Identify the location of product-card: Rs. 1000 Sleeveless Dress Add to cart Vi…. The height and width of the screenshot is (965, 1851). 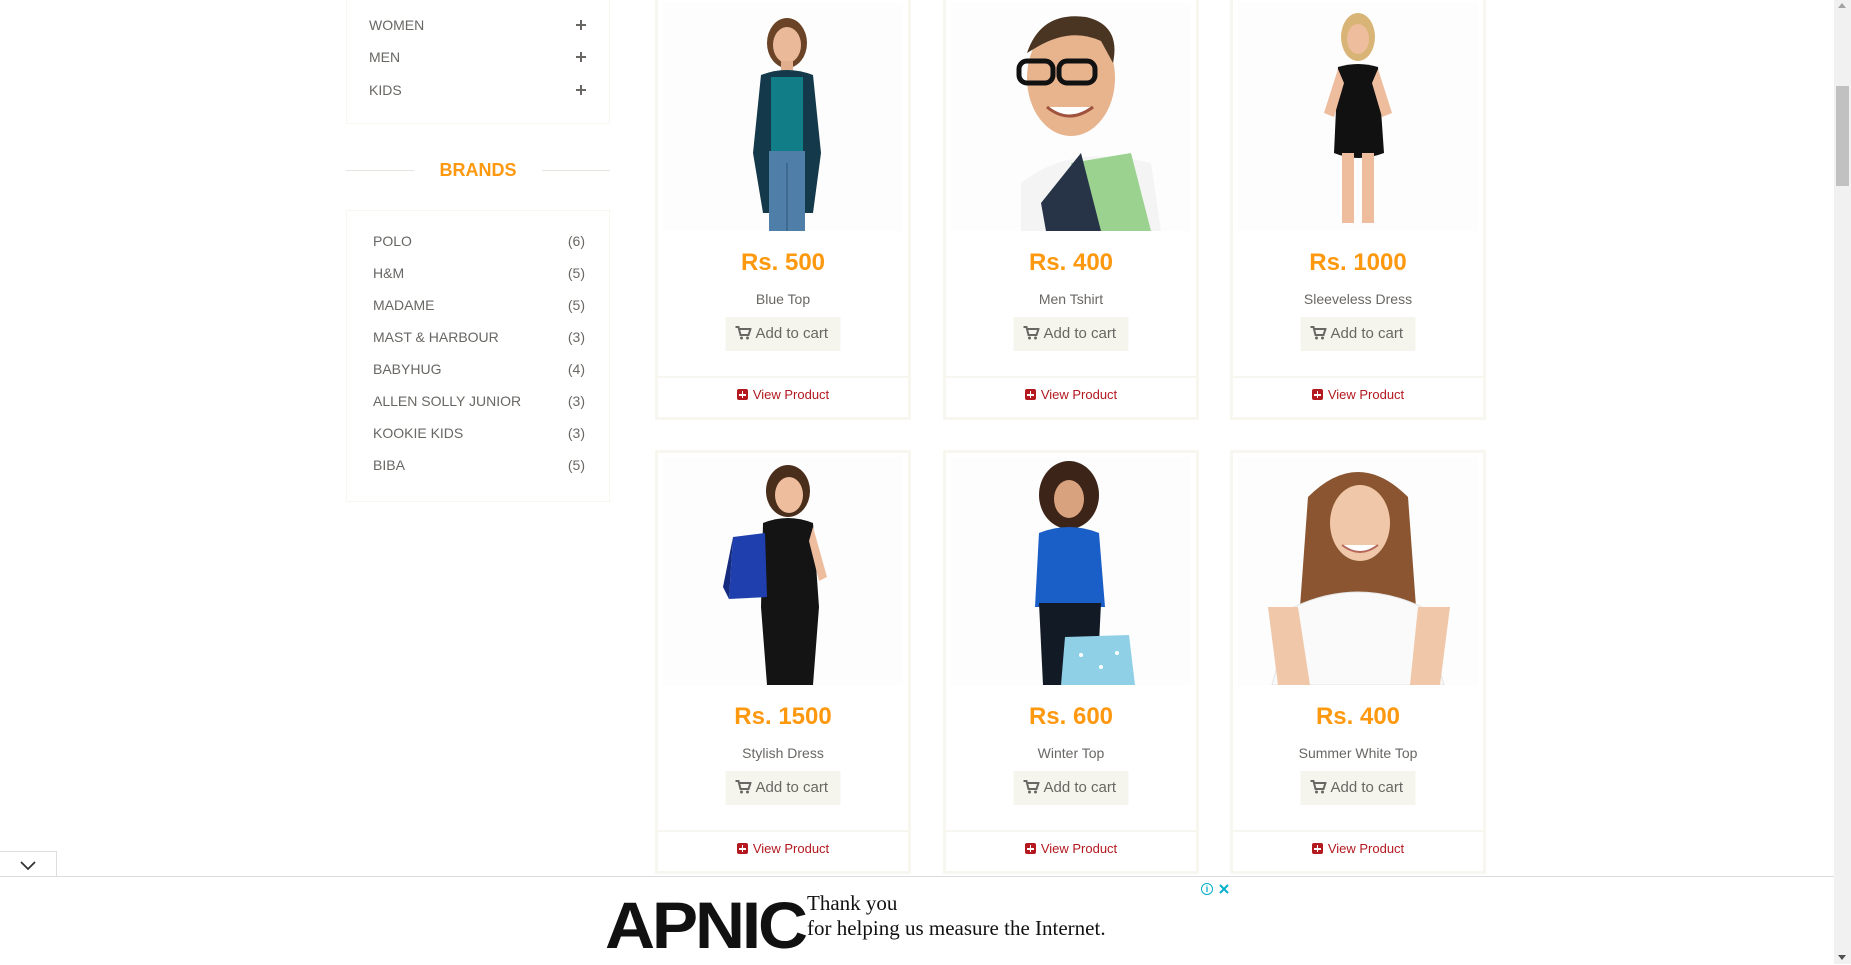
(1358, 210).